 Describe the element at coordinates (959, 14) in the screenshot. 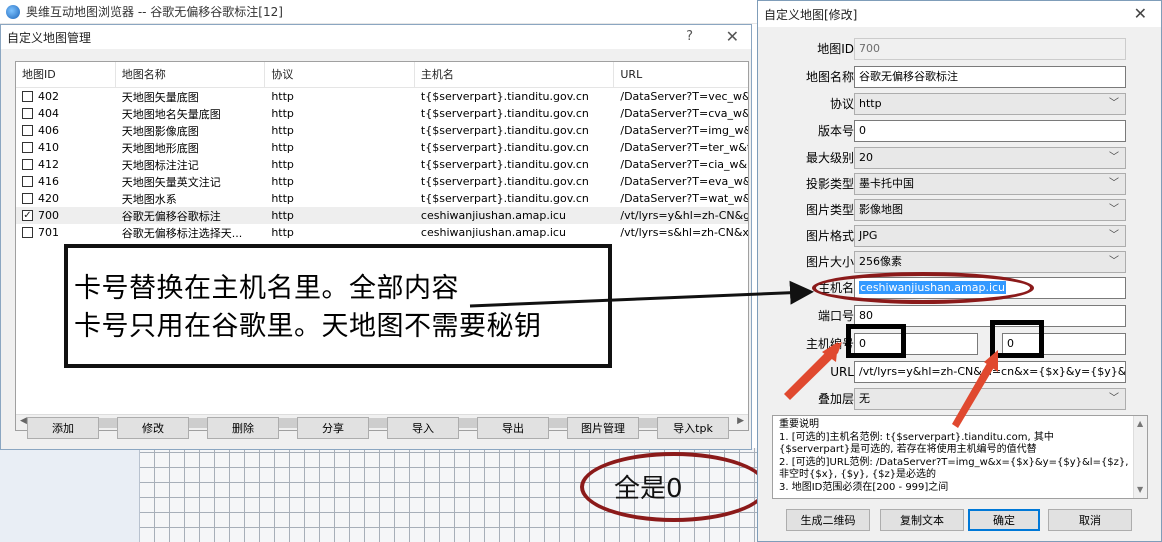

I see `edit-titlebar: 自定义地图[修改] ✕` at that location.